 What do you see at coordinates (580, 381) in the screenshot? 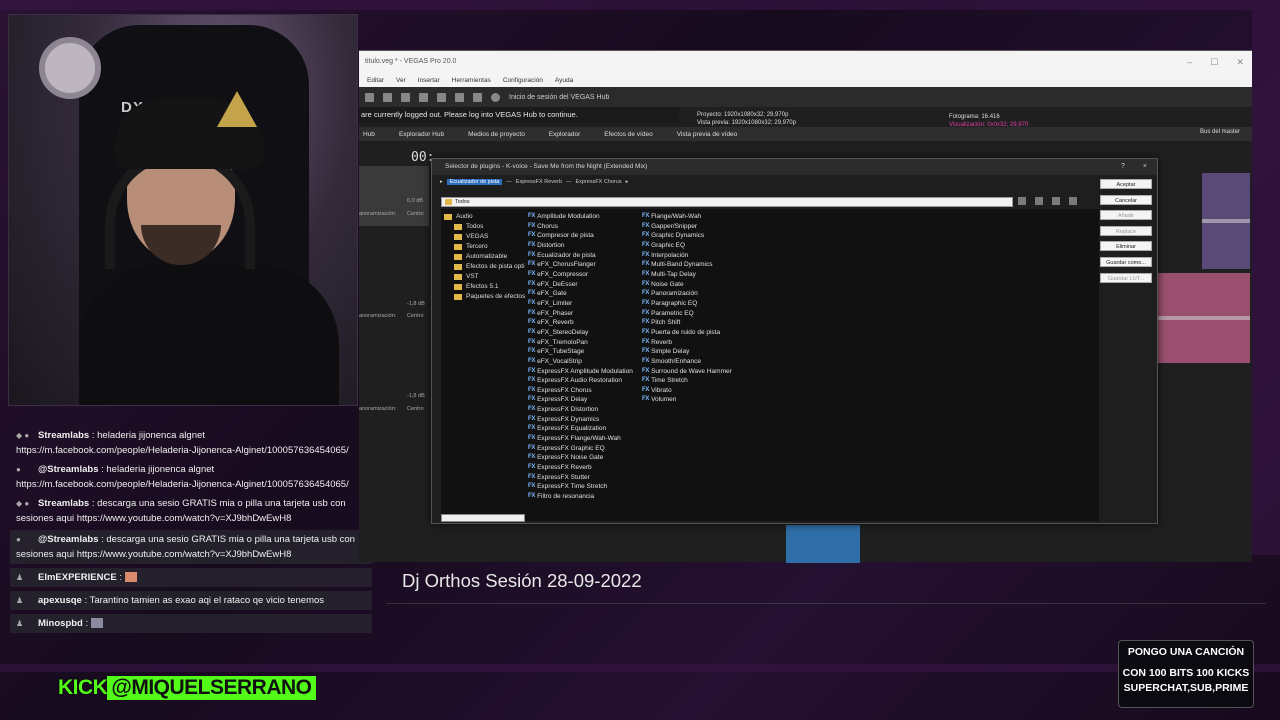
I see `plugin-item: FX ExpressFX Audio Restoration` at bounding box center [580, 381].